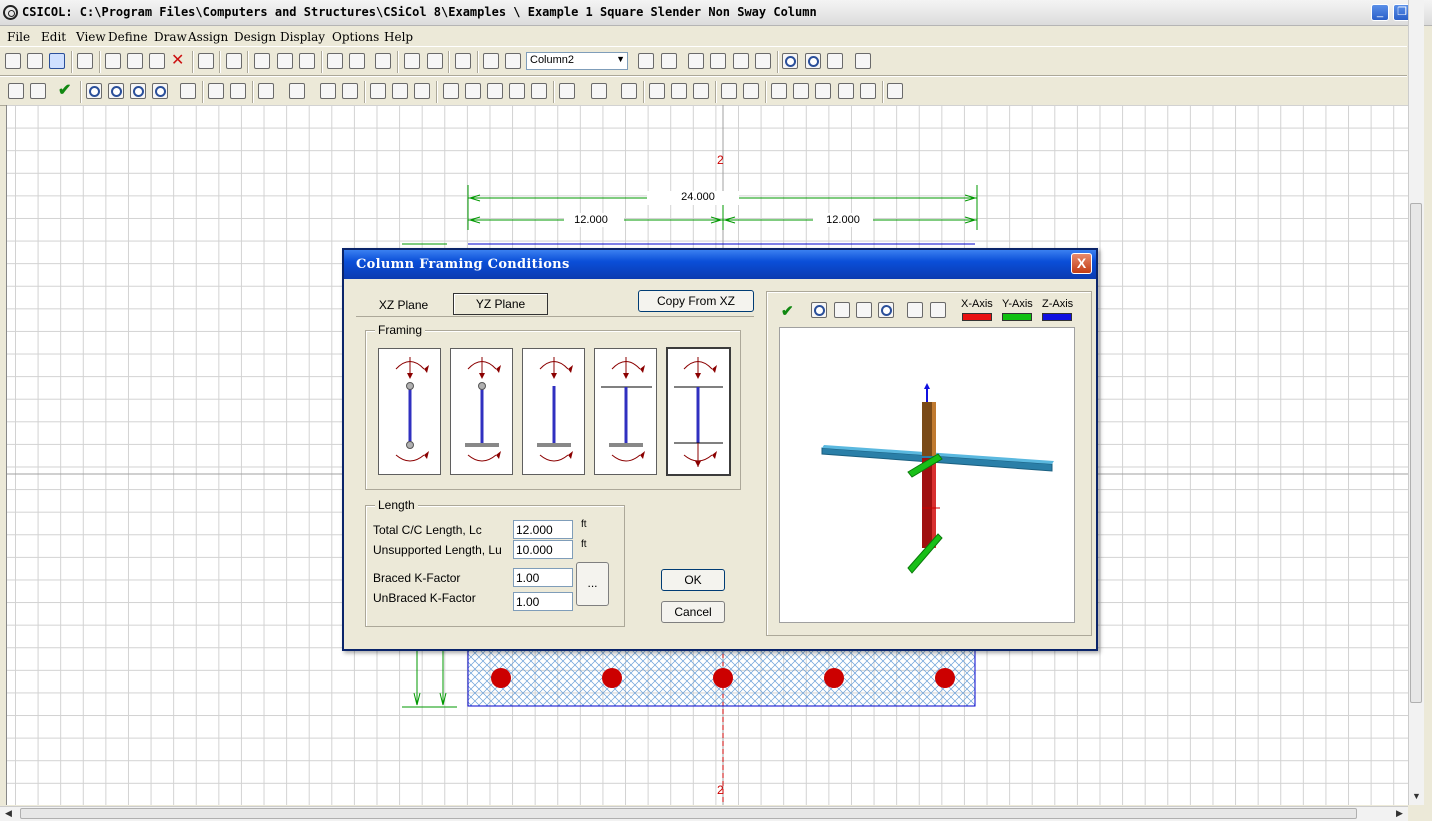 Image resolution: width=1432 pixels, height=821 pixels. Describe the element at coordinates (113, 61) in the screenshot. I see `cut-icon` at that location.